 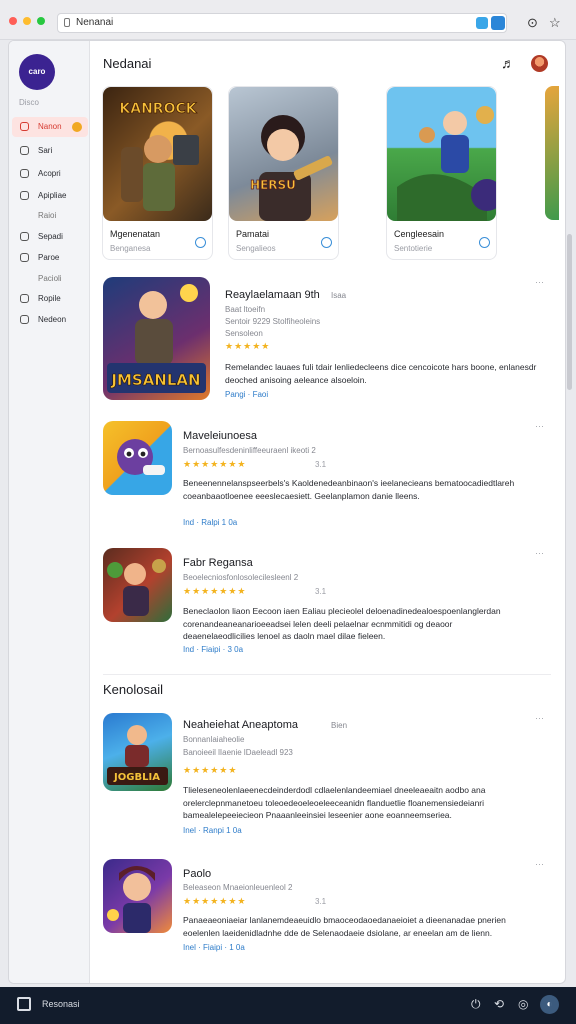 What do you see at coordinates (50, 174) in the screenshot?
I see `sidebar-item-apps: Acopri` at bounding box center [50, 174].